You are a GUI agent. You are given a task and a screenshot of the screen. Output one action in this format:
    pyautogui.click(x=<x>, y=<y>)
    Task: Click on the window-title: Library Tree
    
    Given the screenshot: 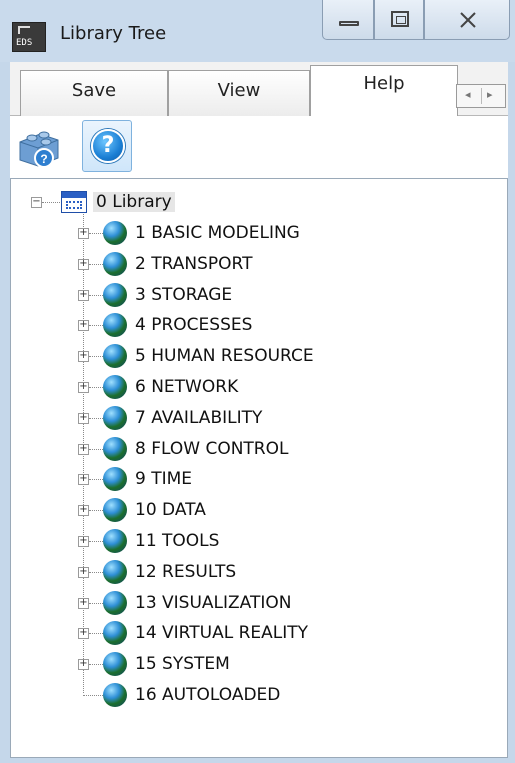 What is the action you would take?
    pyautogui.click(x=113, y=33)
    